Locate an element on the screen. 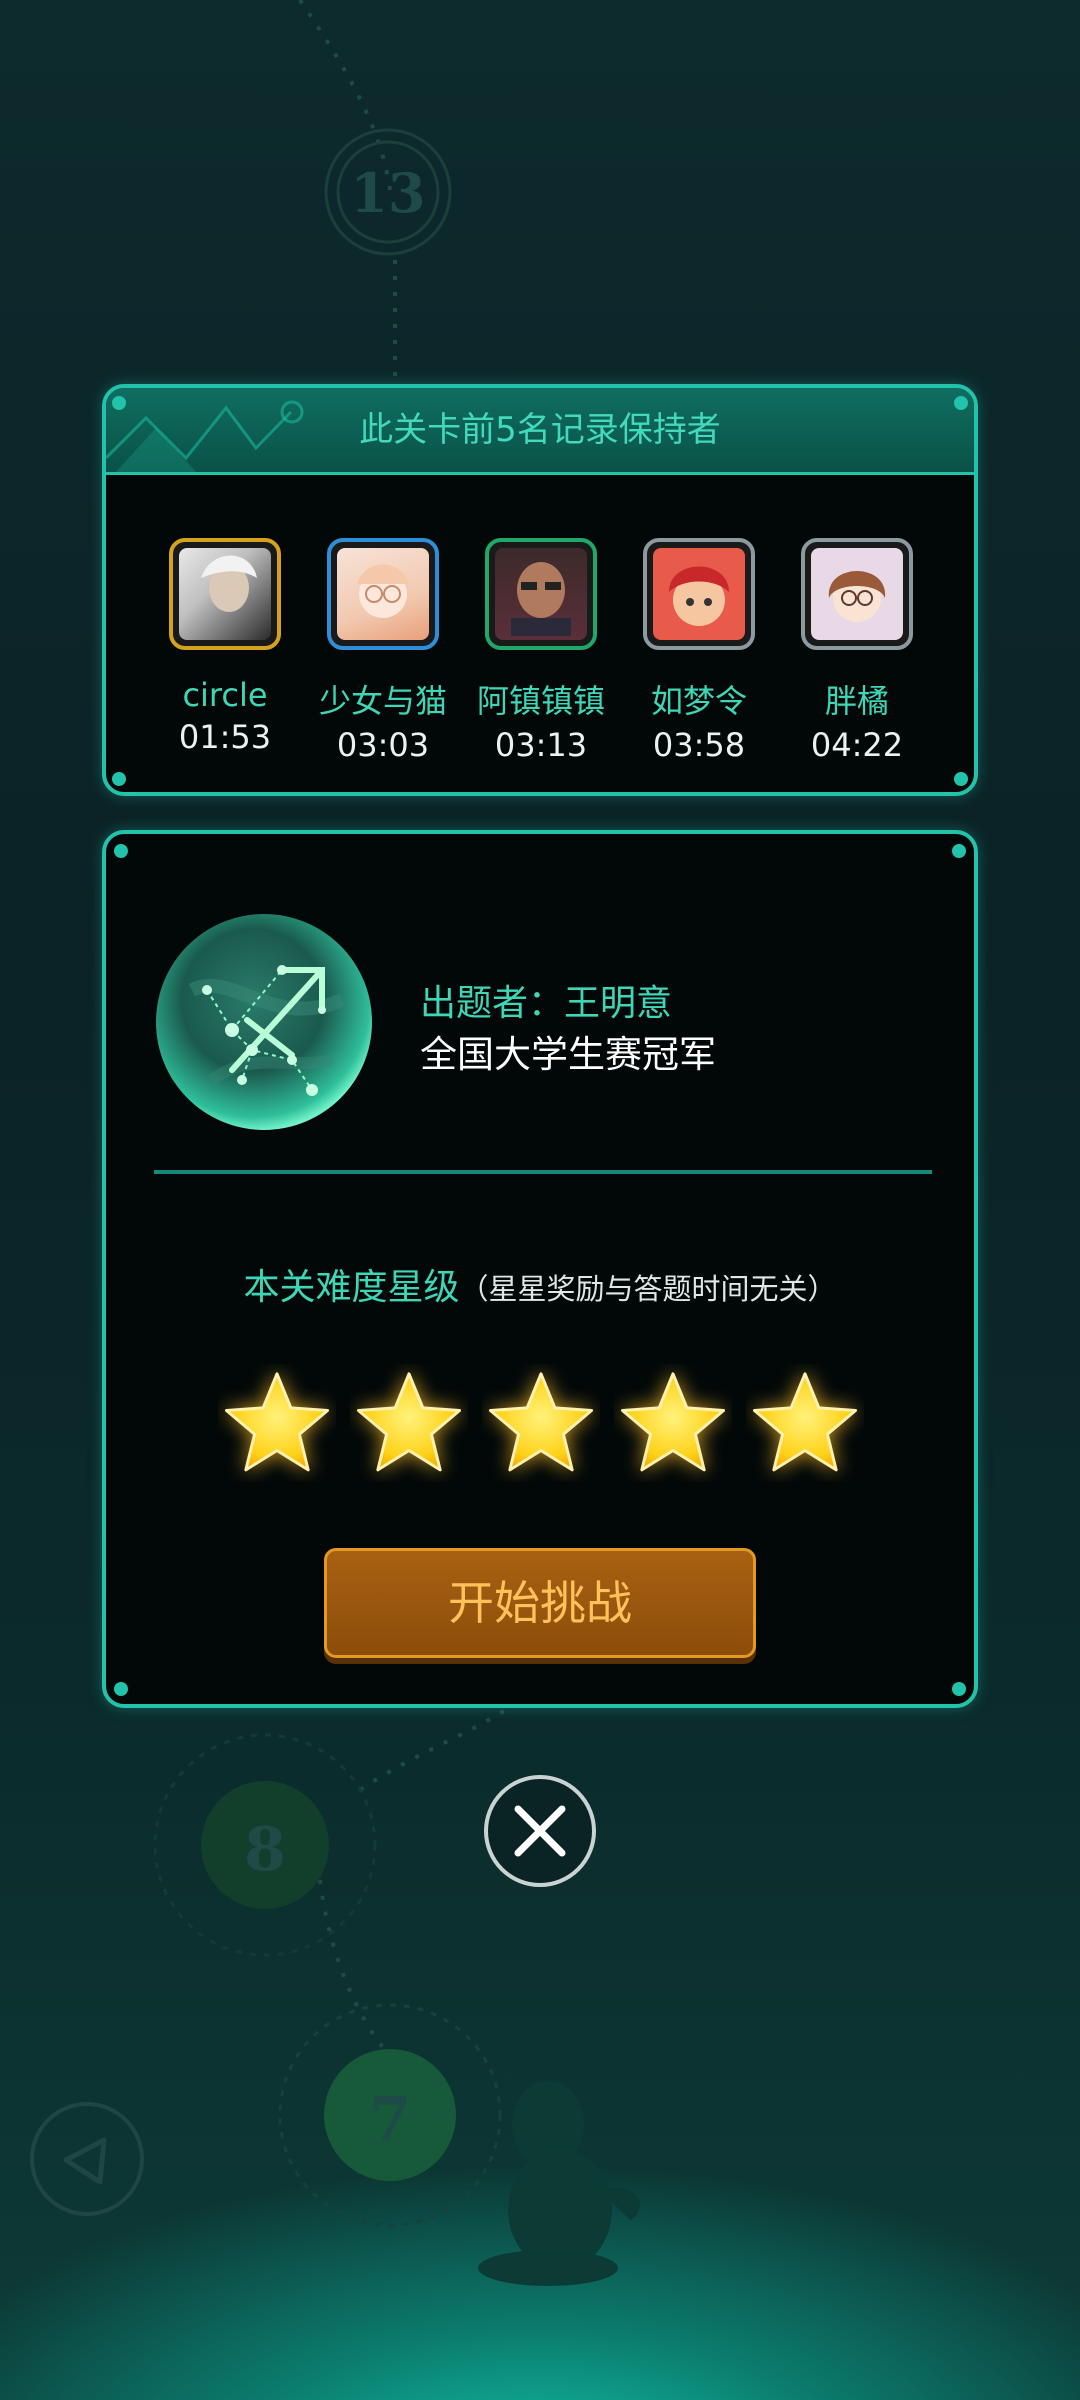 The image size is (1080, 2400). sagittarius-globe-icon is located at coordinates (264, 1022).